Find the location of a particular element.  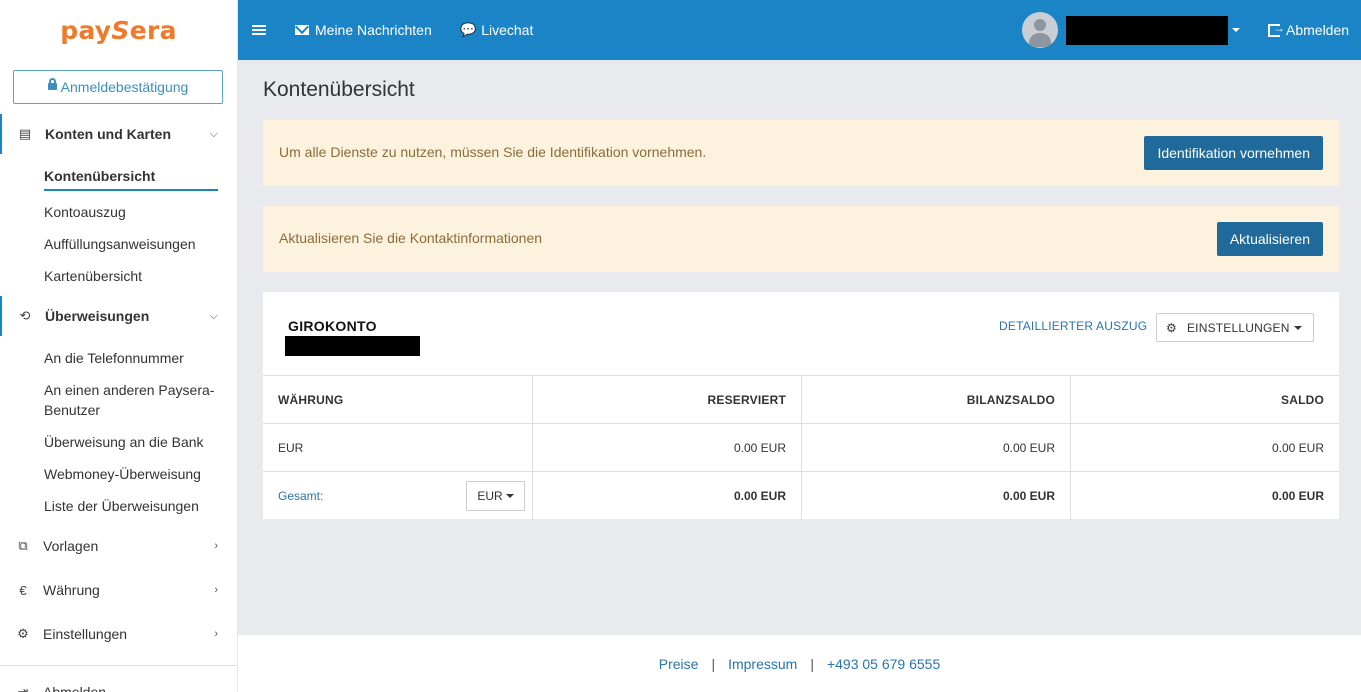

footer: Preise | Impressum | +493 05 679 6555 is located at coordinates (799, 663).